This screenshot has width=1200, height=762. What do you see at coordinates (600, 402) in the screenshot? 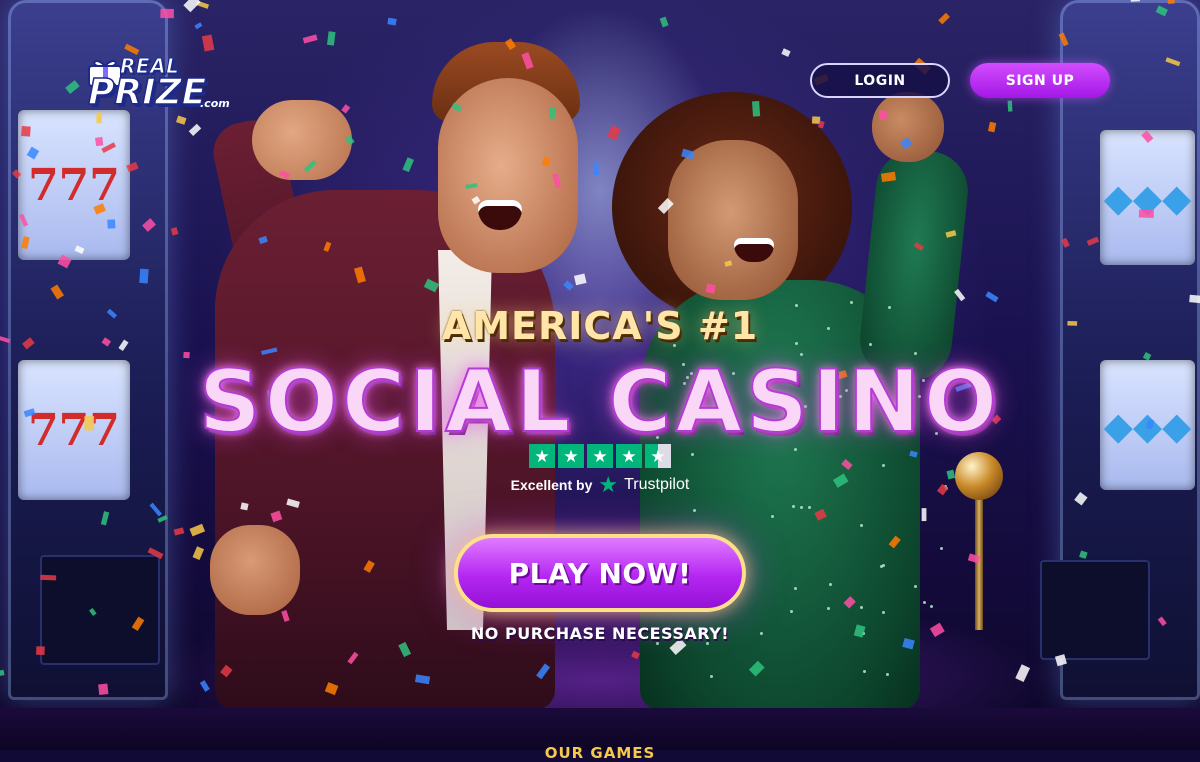
I see `headline-main: SOCIAL CASINO` at bounding box center [600, 402].